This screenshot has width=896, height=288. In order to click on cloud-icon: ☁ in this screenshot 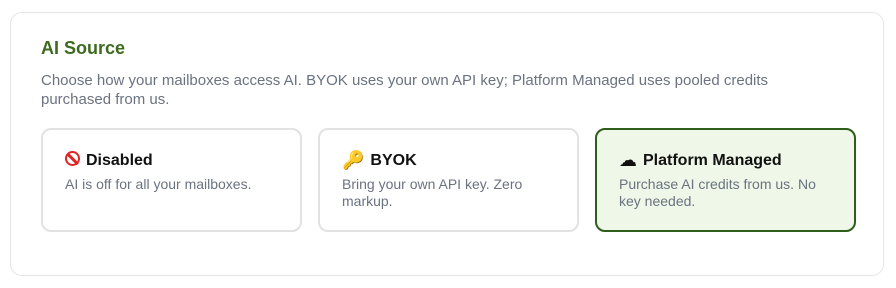, I will do `click(628, 160)`.